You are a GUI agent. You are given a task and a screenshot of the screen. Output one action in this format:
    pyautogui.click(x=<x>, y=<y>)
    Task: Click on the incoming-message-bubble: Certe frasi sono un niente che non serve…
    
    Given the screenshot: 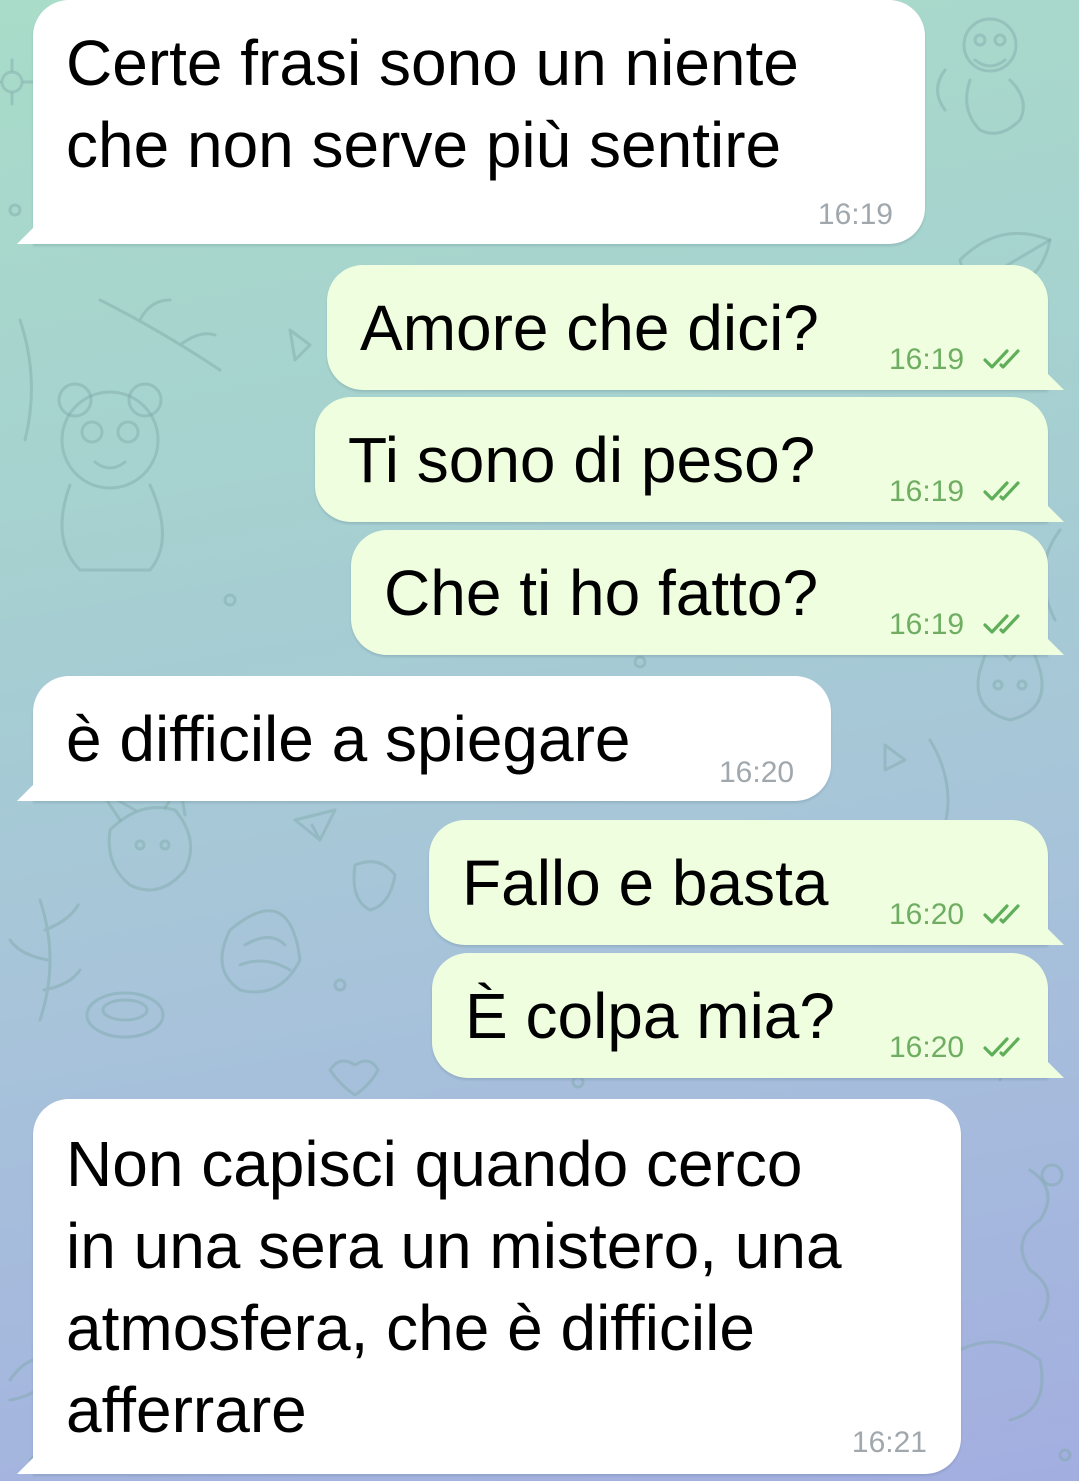 What is the action you would take?
    pyautogui.click(x=471, y=122)
    